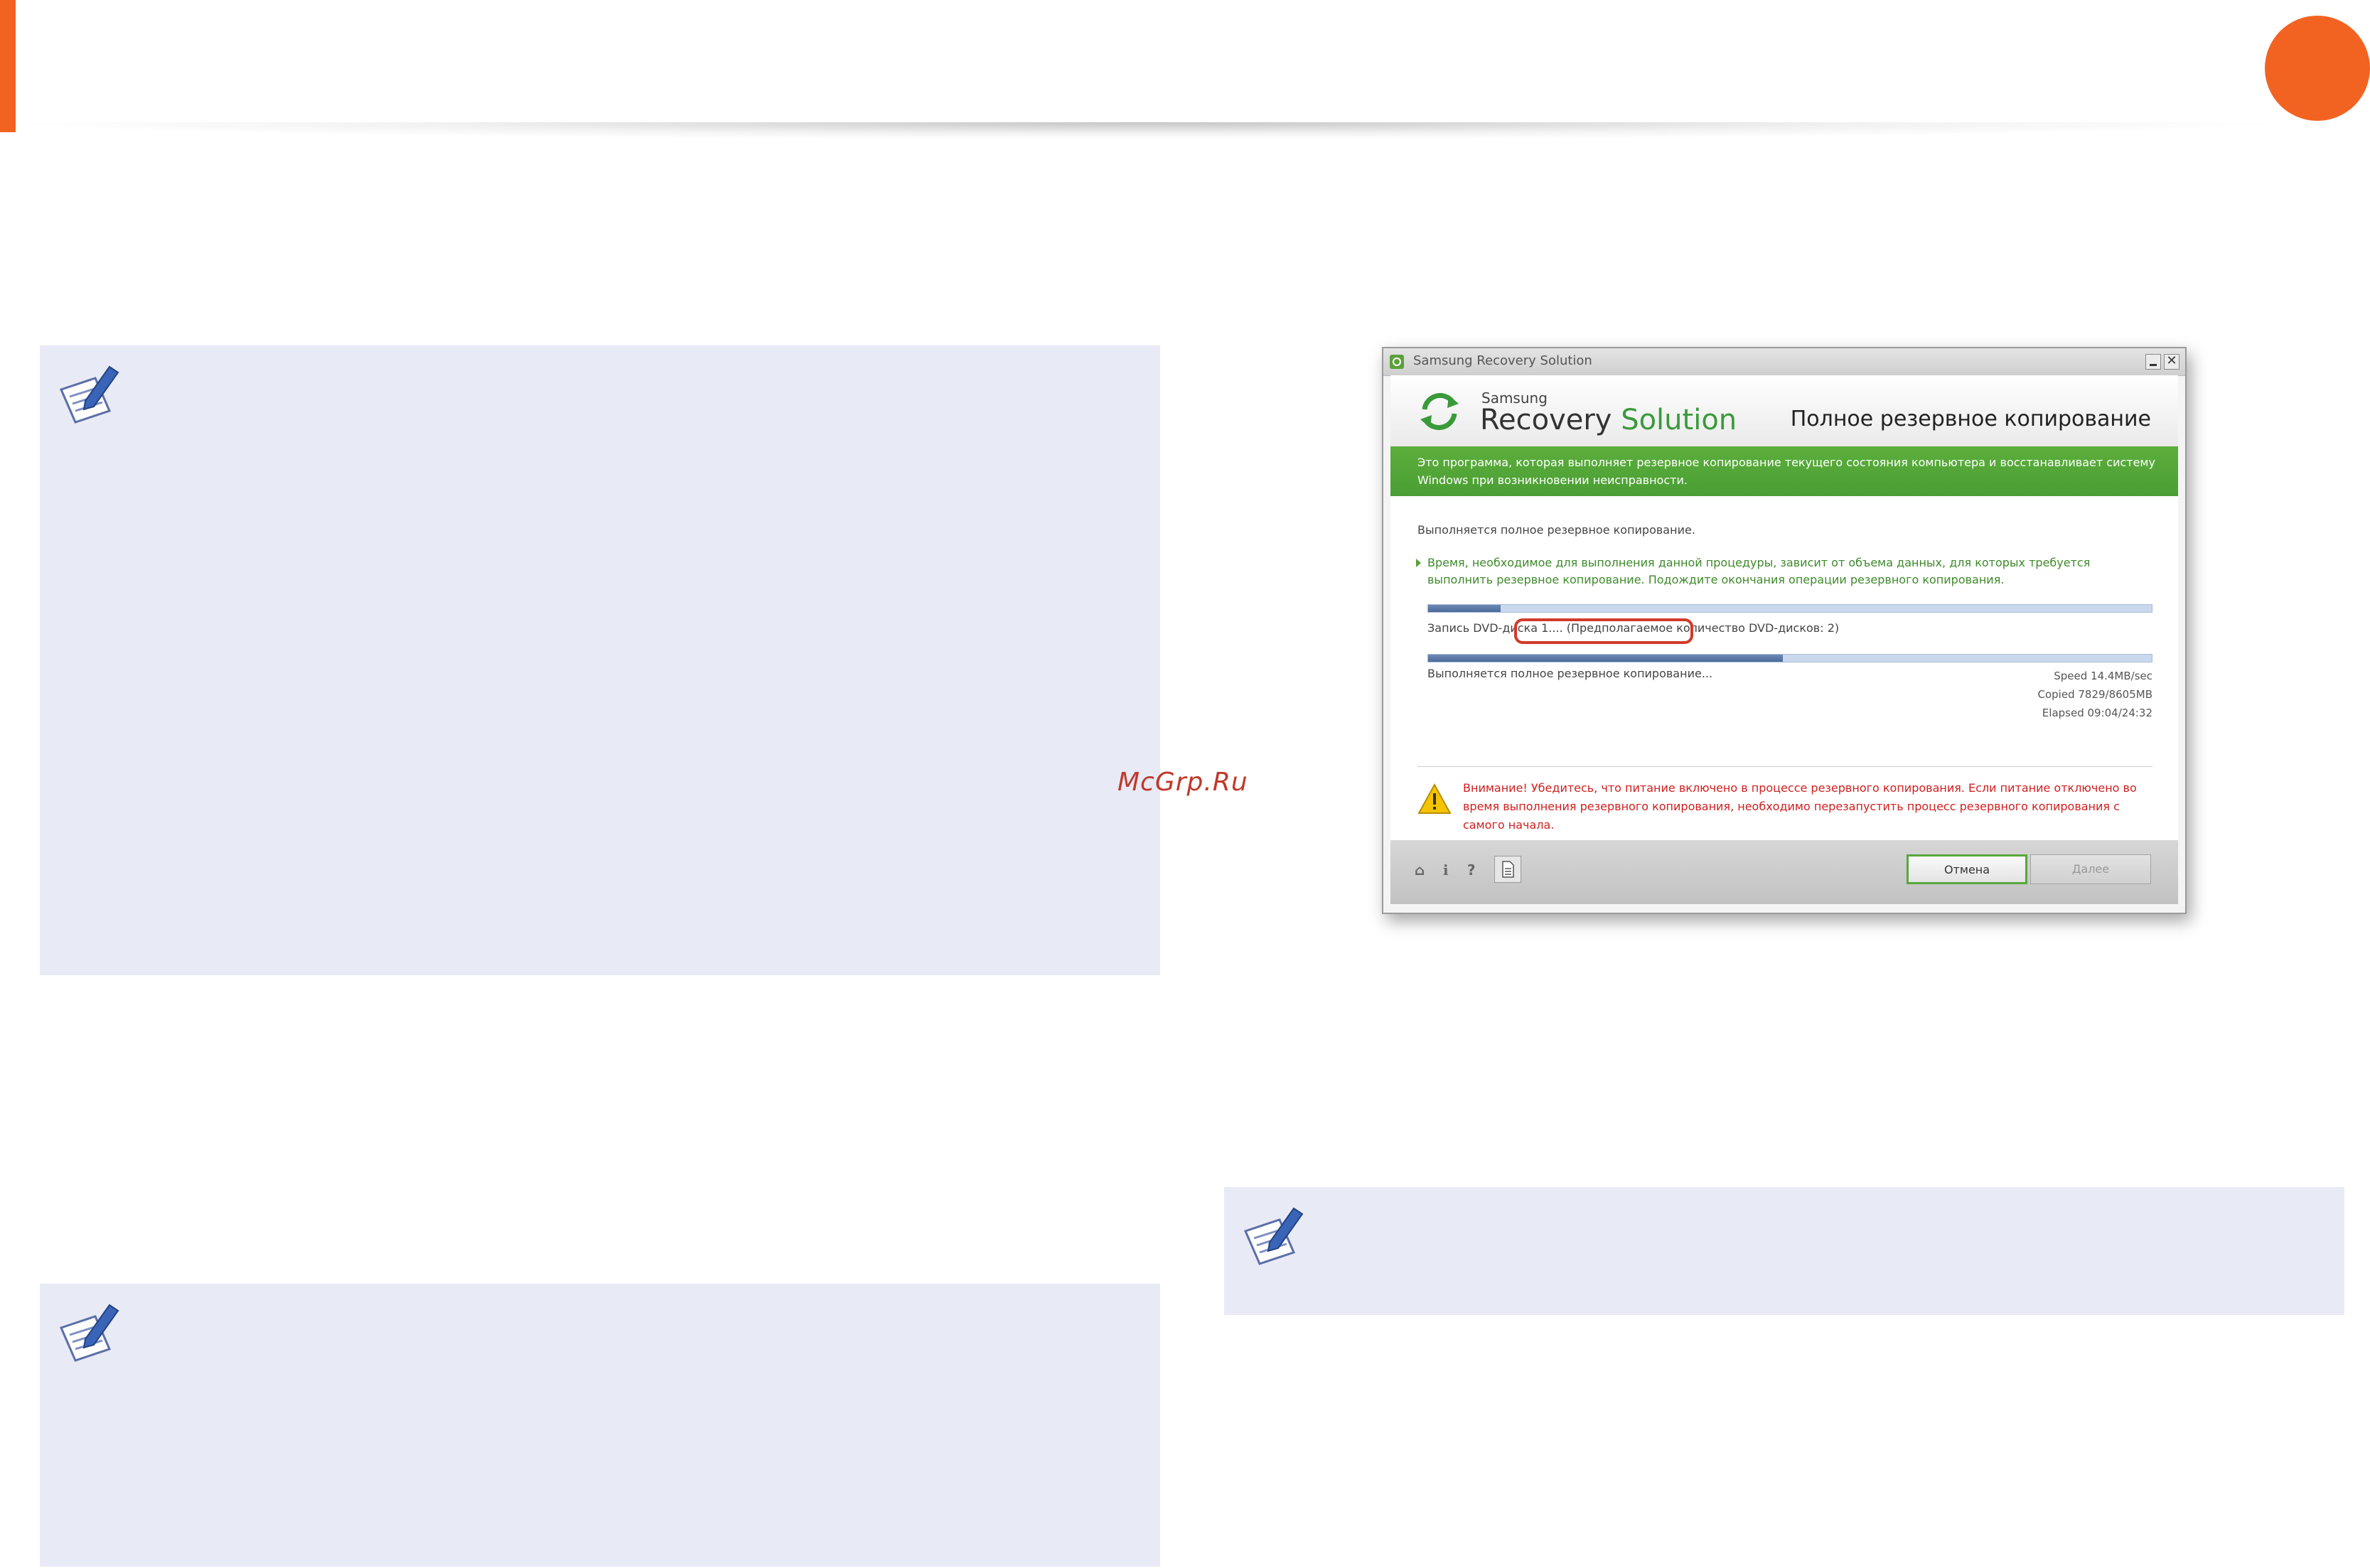  What do you see at coordinates (2153, 365) in the screenshot?
I see `minimize-icon` at bounding box center [2153, 365].